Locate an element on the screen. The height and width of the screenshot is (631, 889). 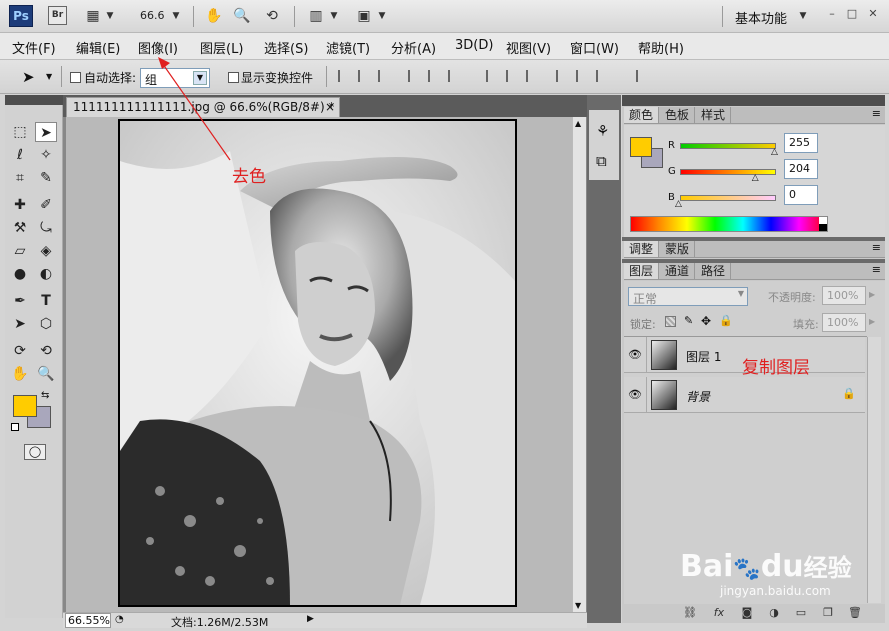
fill-input: 100% is located at coordinates (844, 322).